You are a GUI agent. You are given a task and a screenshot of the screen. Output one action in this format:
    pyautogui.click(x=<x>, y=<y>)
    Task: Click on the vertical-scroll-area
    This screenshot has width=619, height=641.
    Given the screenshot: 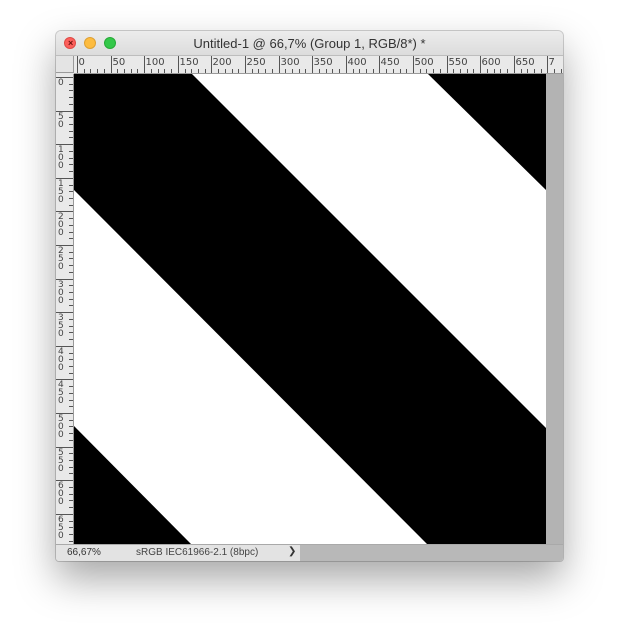 What is the action you would take?
    pyautogui.click(x=554, y=309)
    